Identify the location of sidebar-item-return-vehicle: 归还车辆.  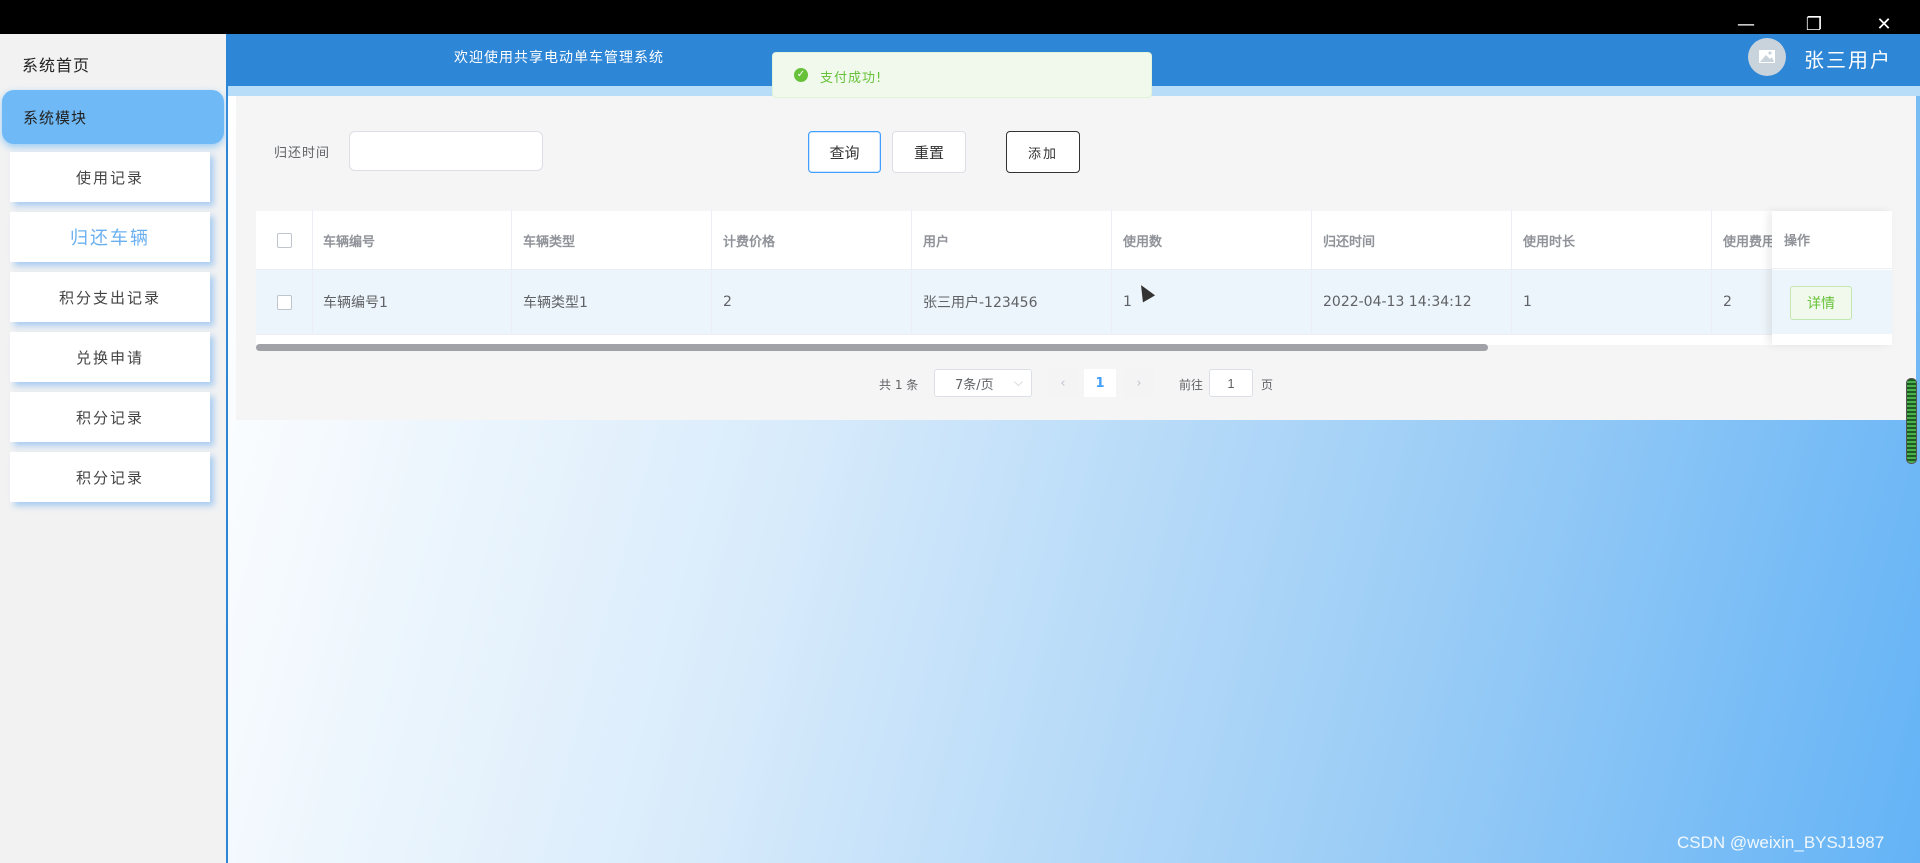
(110, 237).